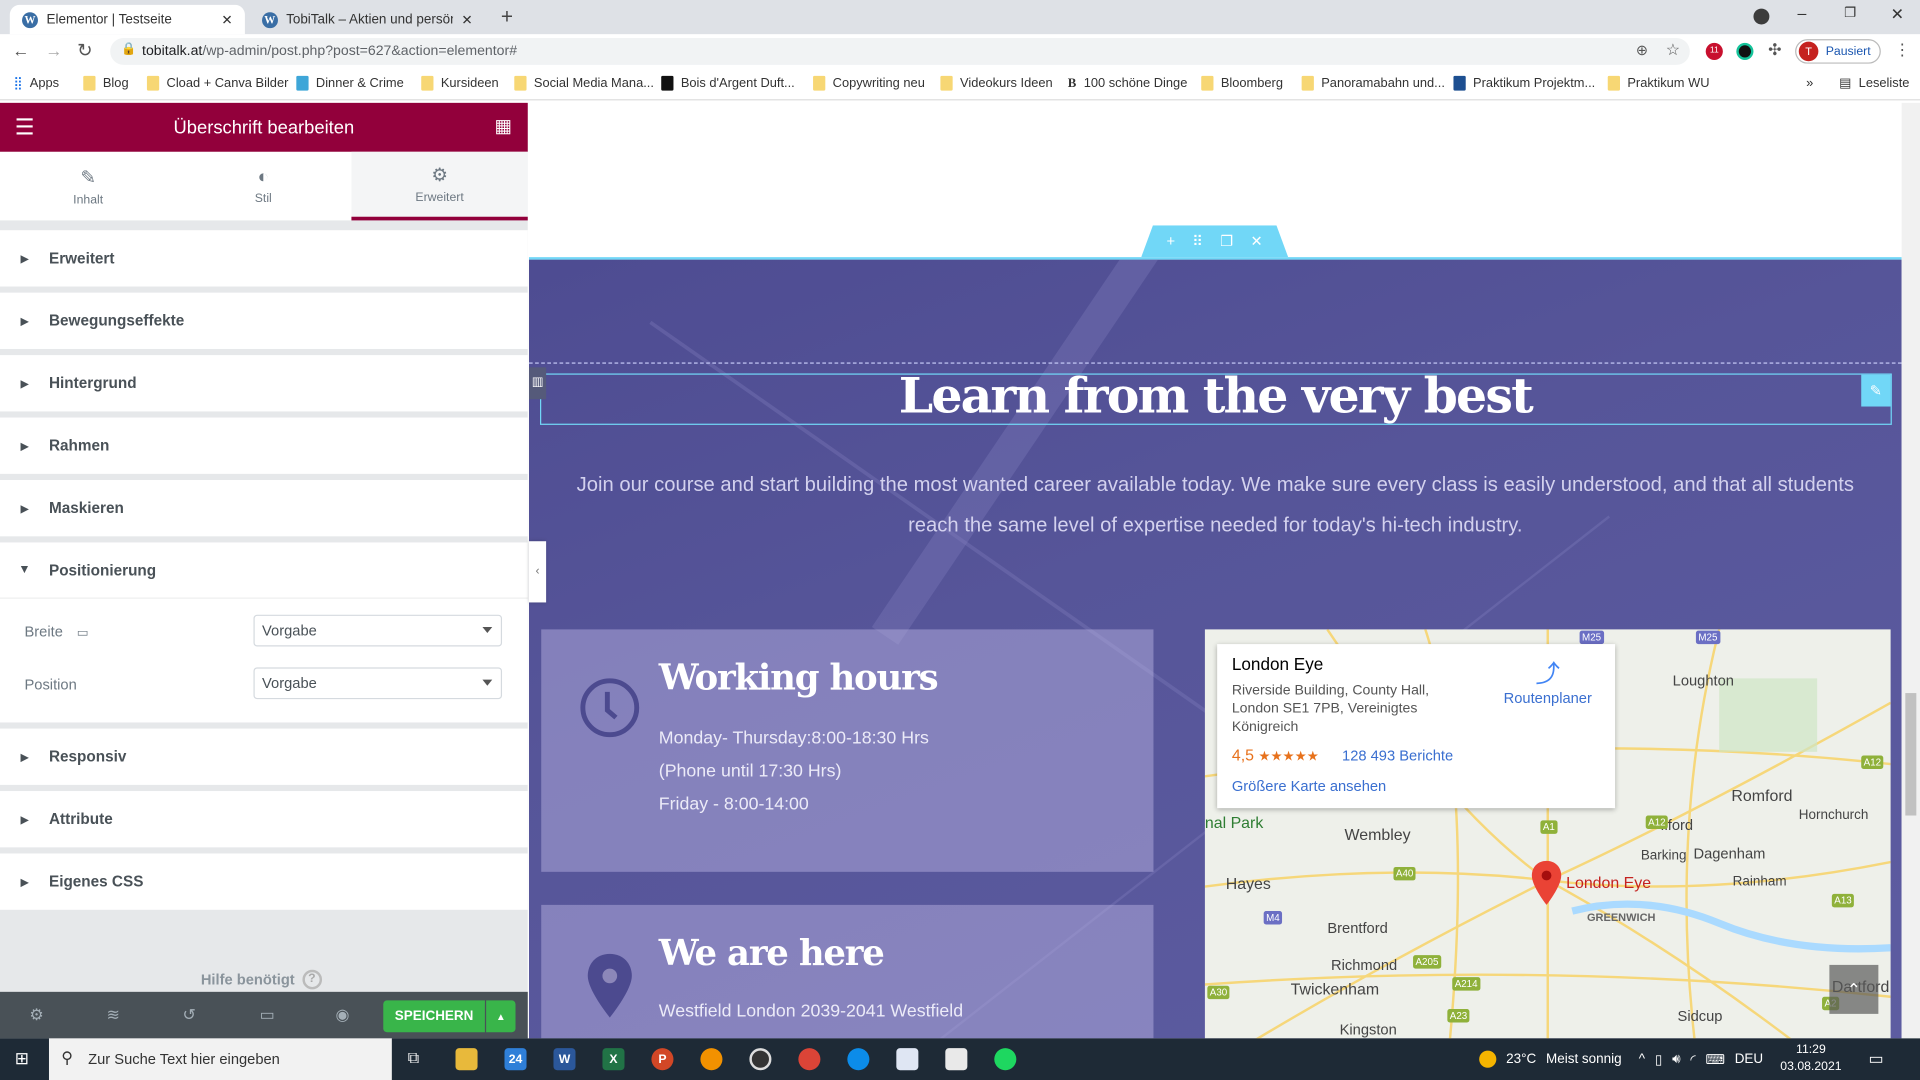 The width and height of the screenshot is (1920, 1080). I want to click on notepad-icon, so click(956, 1059).